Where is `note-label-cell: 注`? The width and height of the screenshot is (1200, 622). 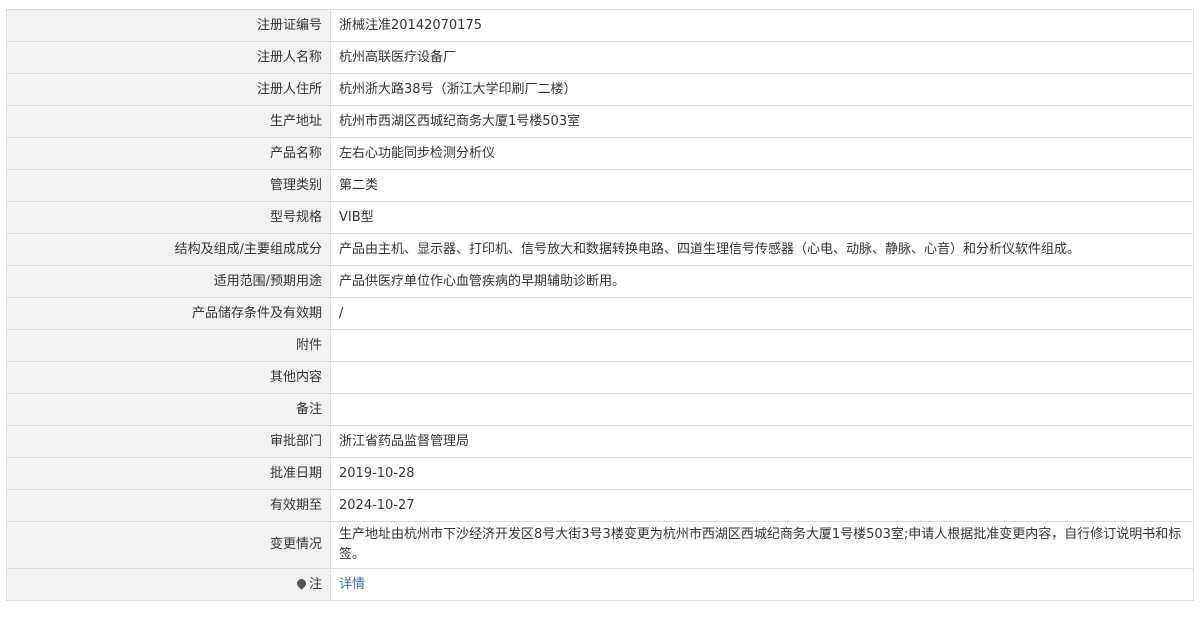 note-label-cell: 注 is located at coordinates (168, 584).